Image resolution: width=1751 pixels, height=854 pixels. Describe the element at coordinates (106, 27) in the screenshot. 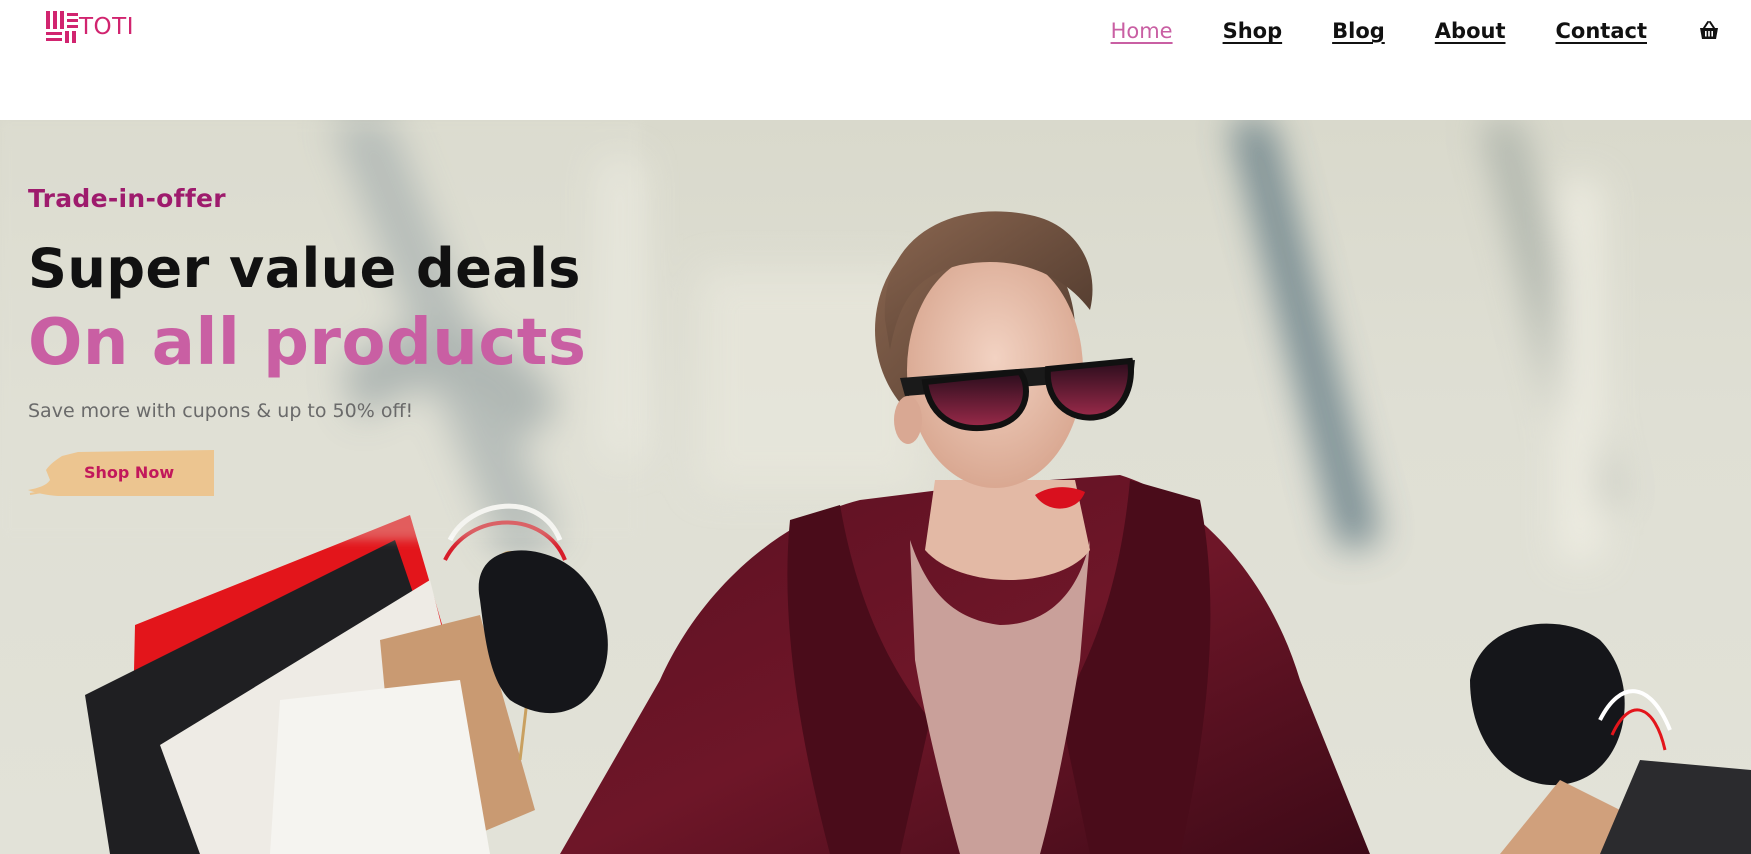

I see `logo-text: TOTI` at that location.